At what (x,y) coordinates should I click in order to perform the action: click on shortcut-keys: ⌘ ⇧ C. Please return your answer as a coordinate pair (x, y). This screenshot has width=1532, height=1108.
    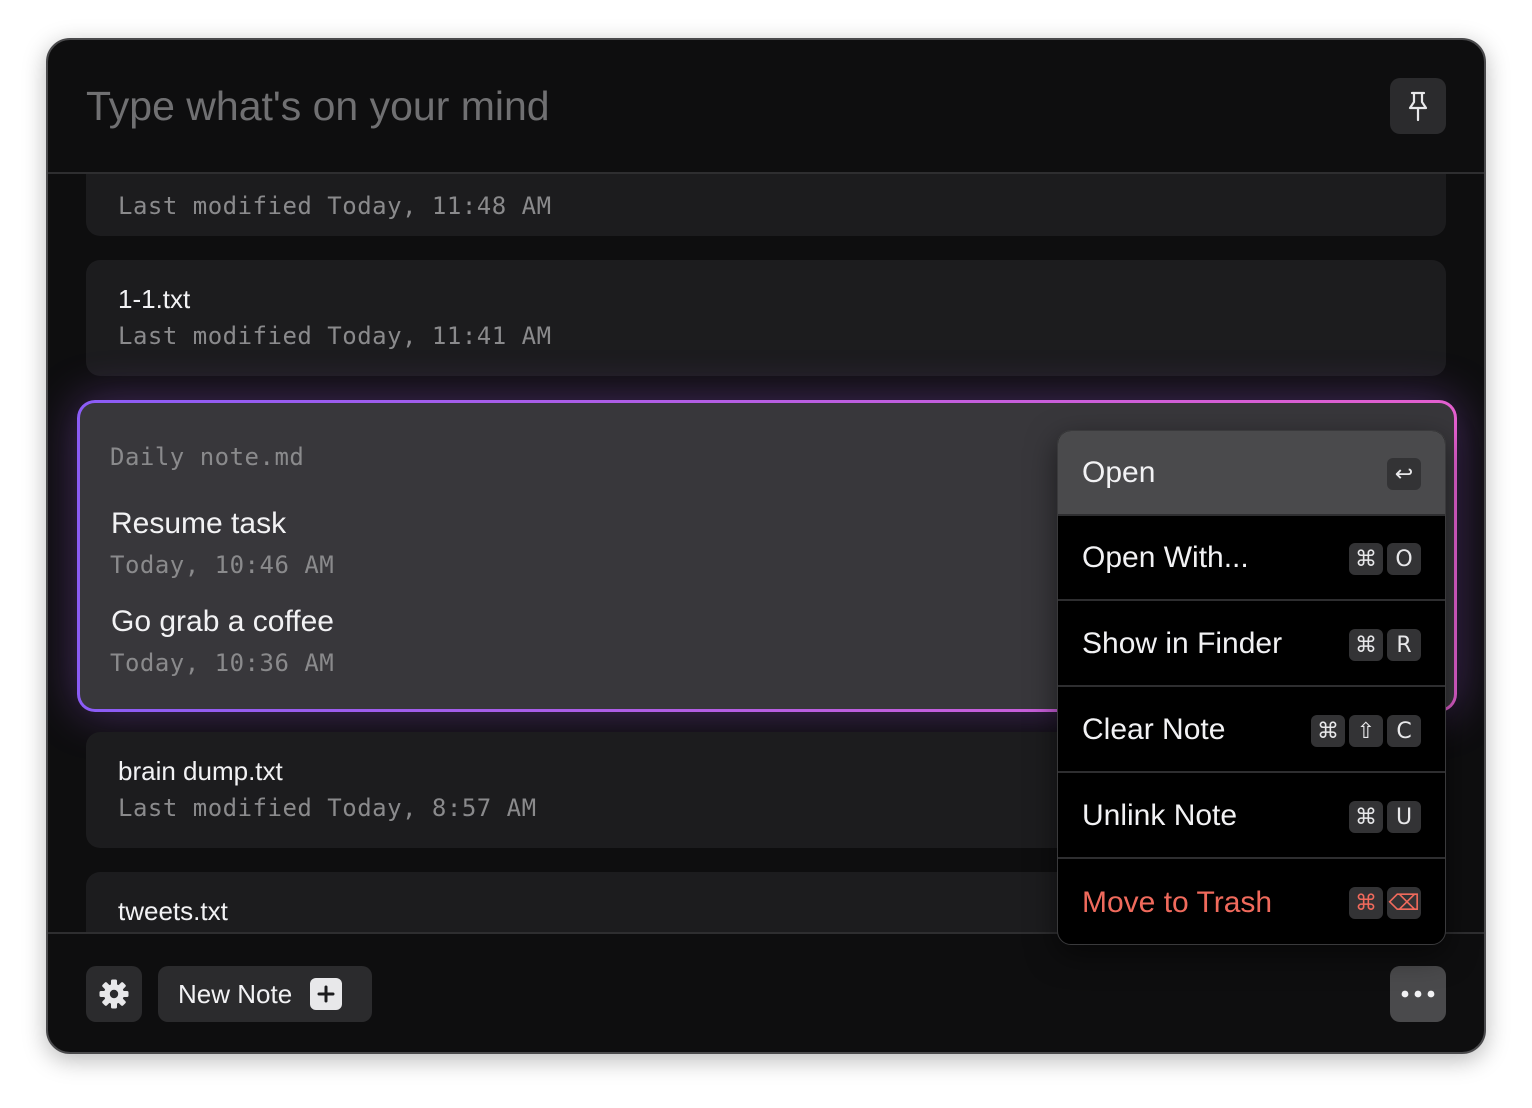
    Looking at the image, I should click on (1366, 731).